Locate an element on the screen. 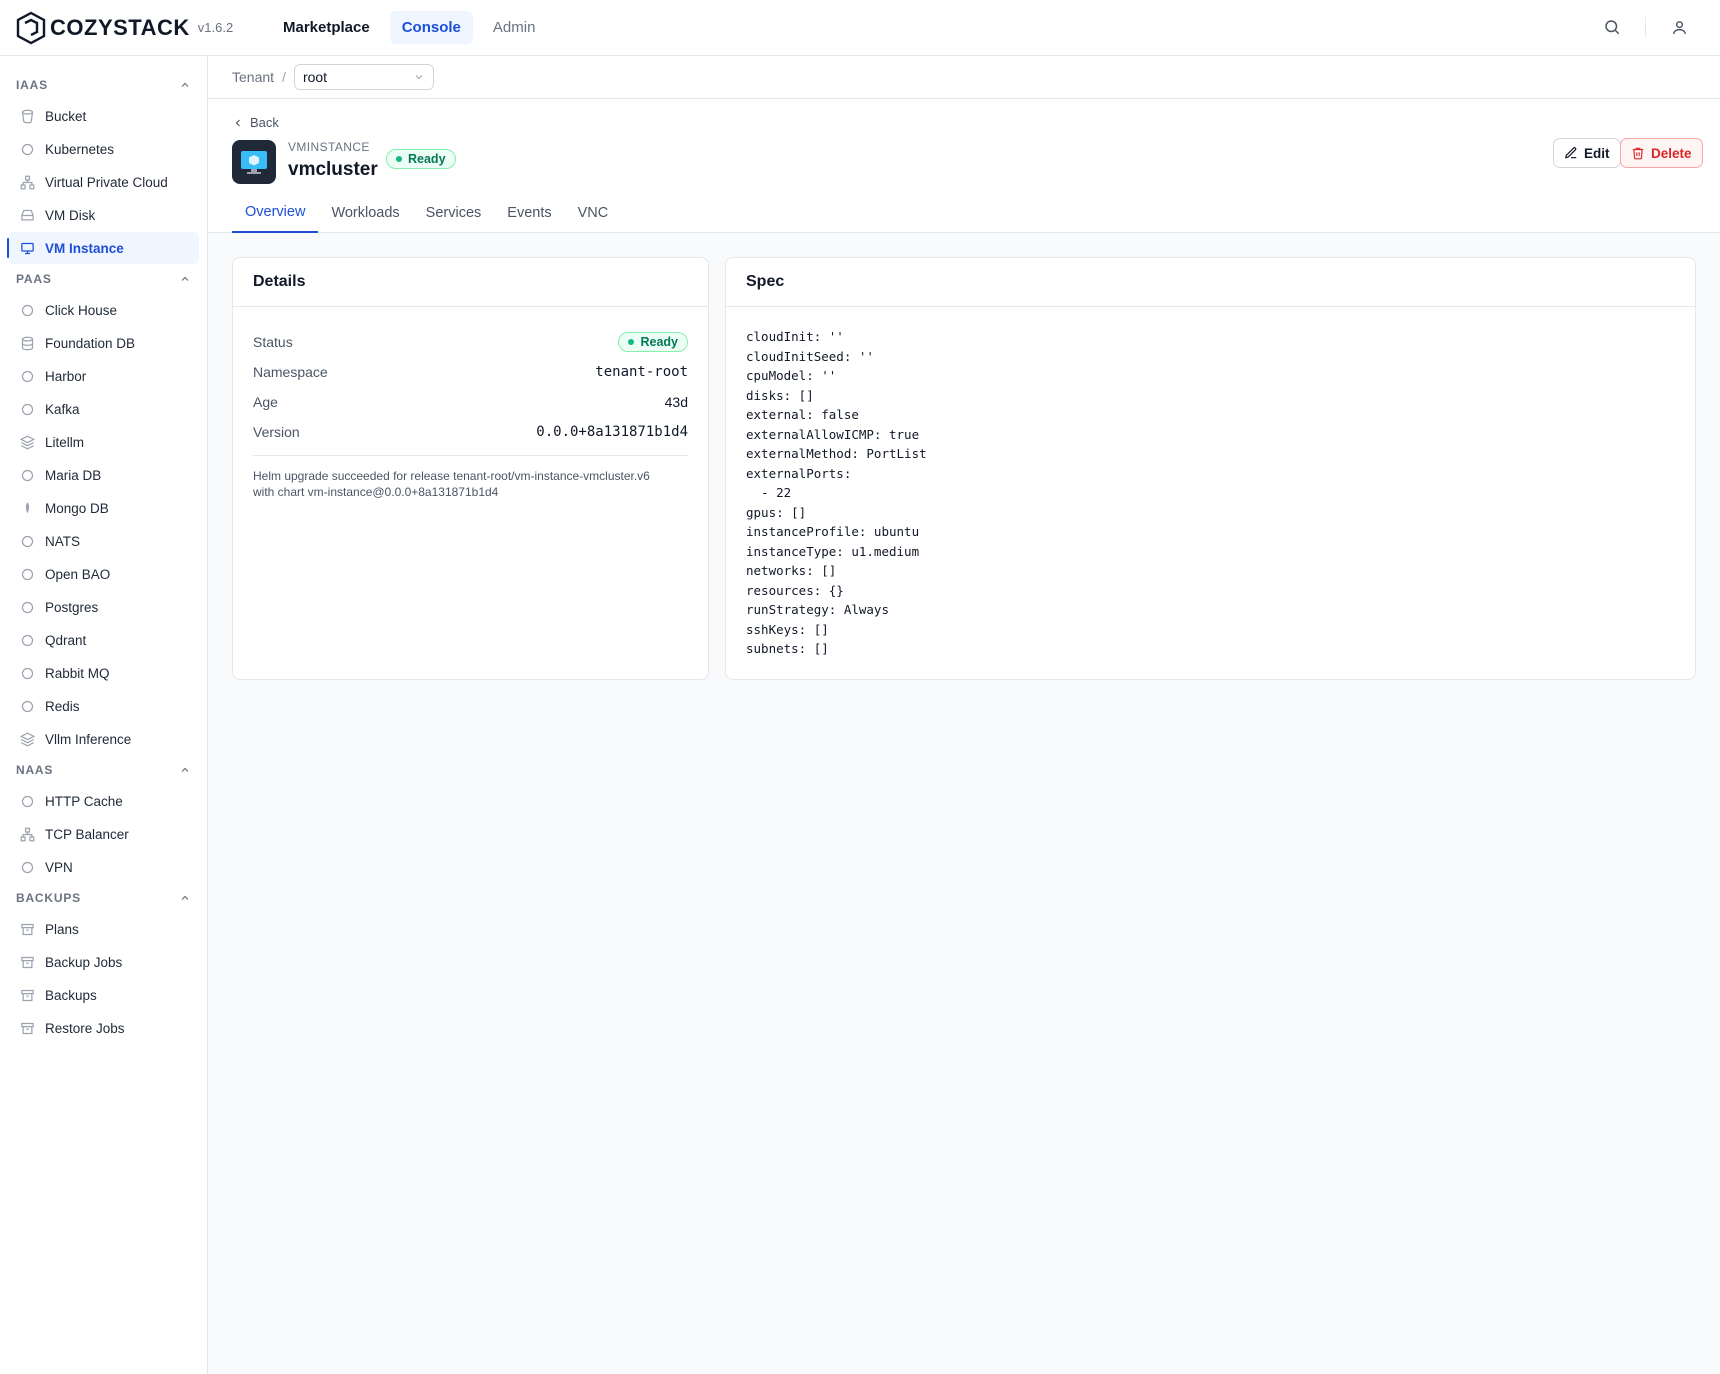 The width and height of the screenshot is (1720, 1374). sidebar-item-plans: Plans is located at coordinates (103, 929).